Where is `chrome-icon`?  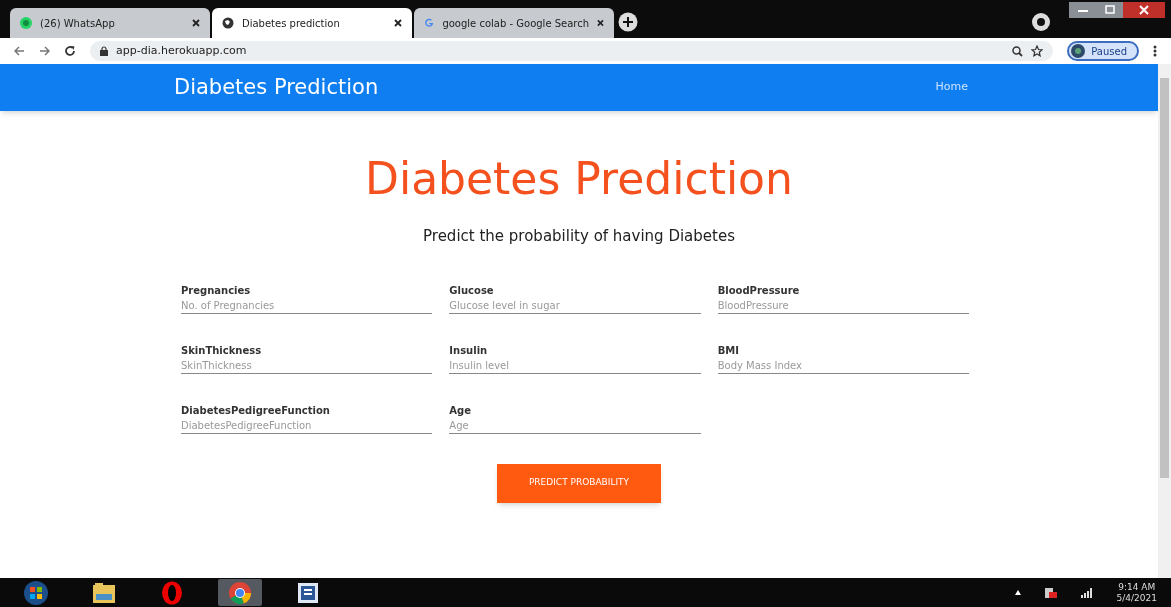 chrome-icon is located at coordinates (240, 592).